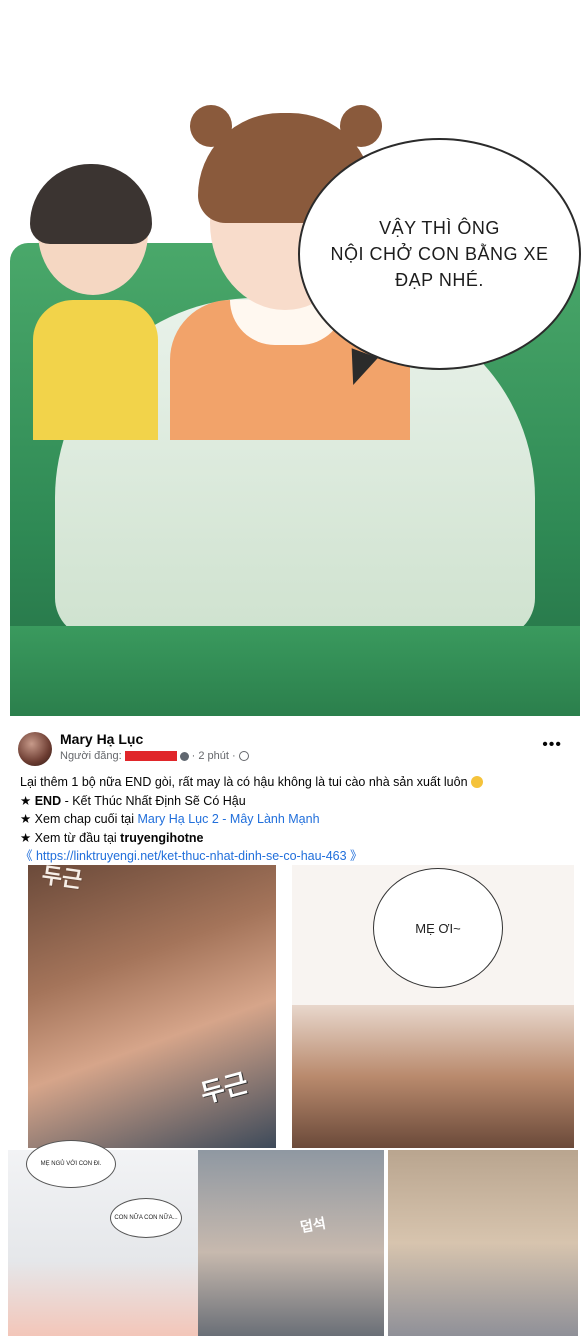 The width and height of the screenshot is (586, 1336). I want to click on speech-bubble: VẬY THÌ ÔNG NỘI CHỞ CON BẰNG XE ĐẠP NHÉ., so click(439, 254).